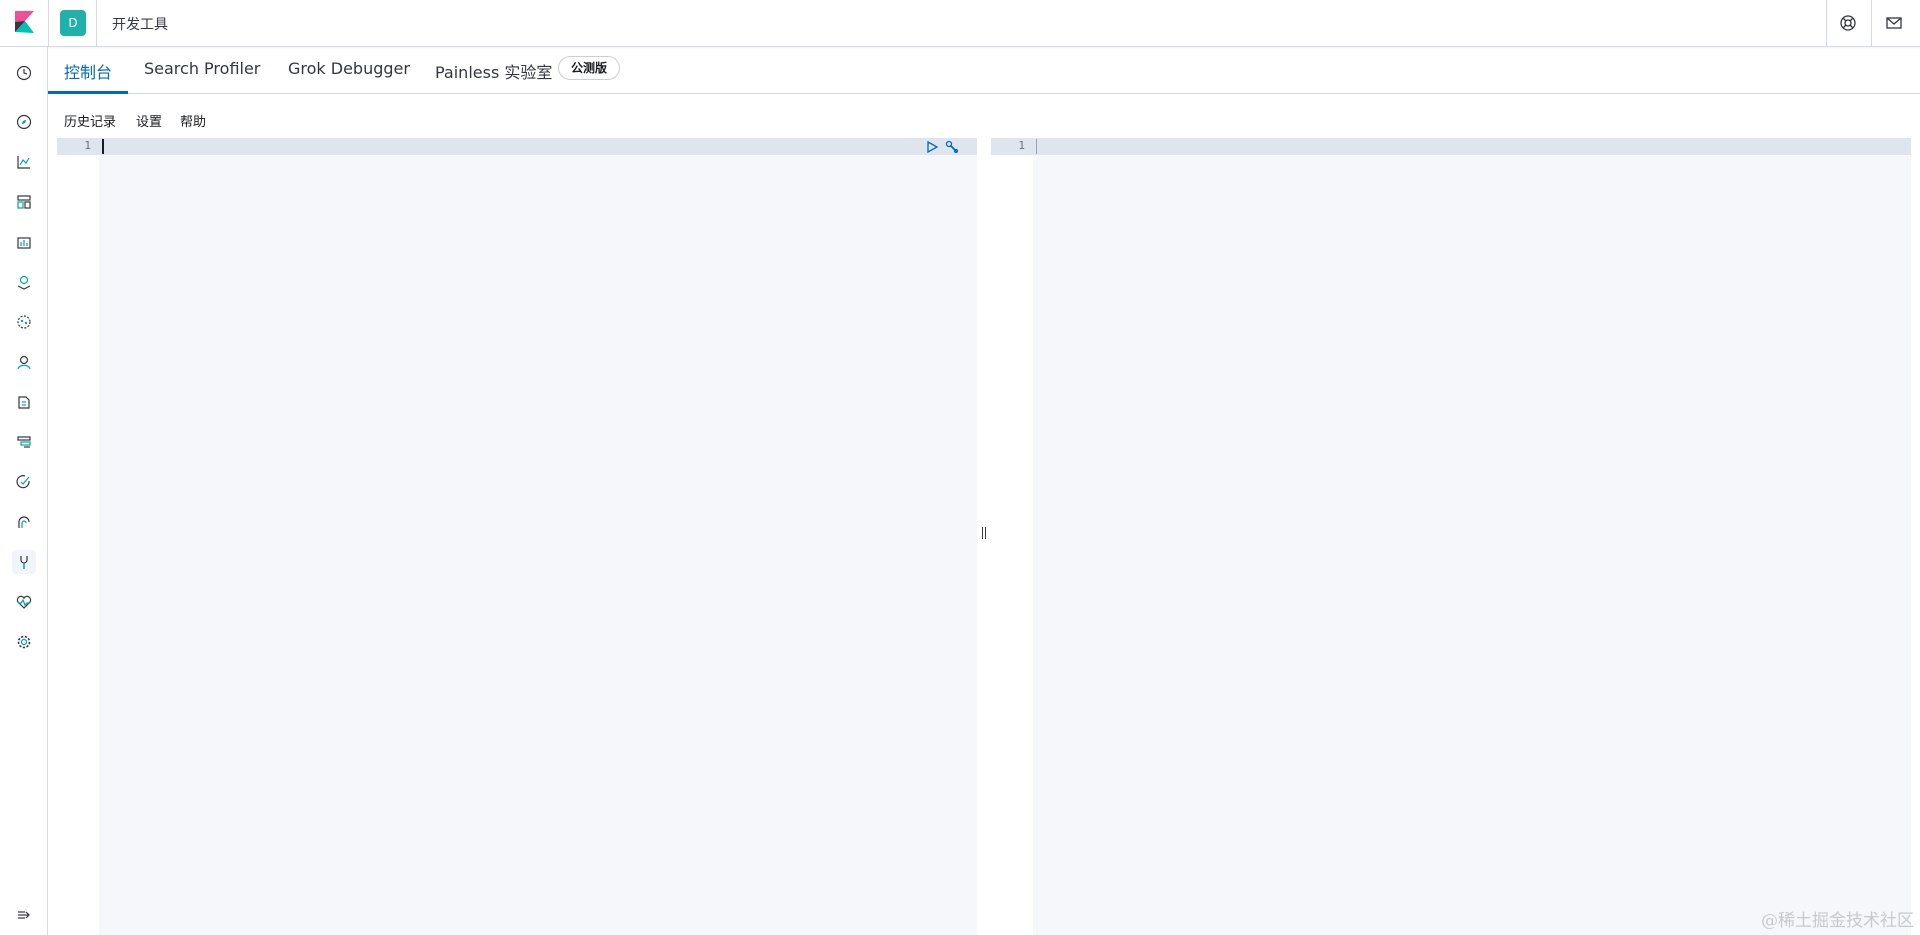 Image resolution: width=1920 pixels, height=935 pixels. I want to click on tab-search-profiler: Search Profiler, so click(202, 68).